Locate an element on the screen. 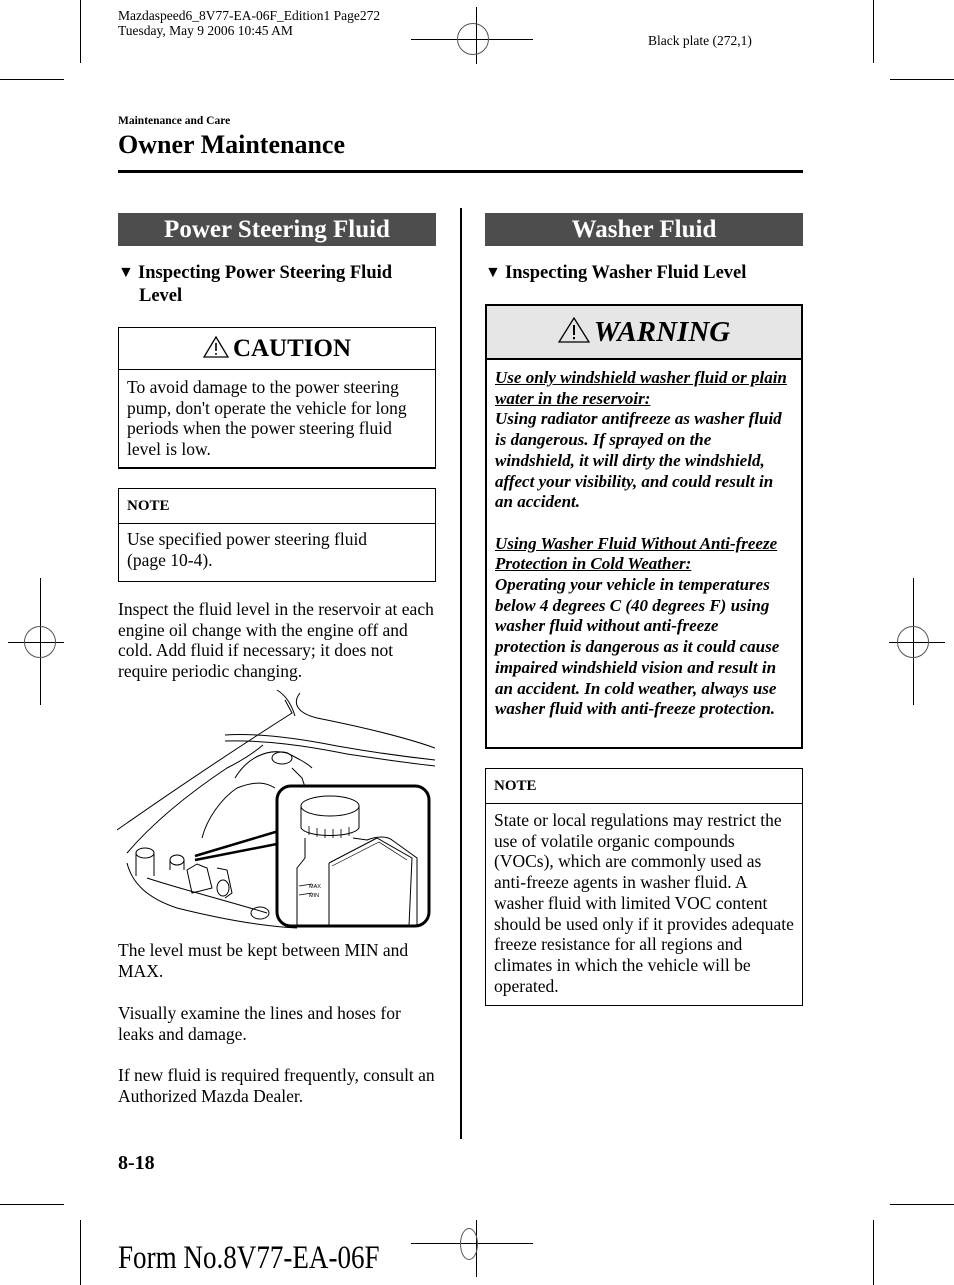 This screenshot has height=1285, width=954. title-rule is located at coordinates (460, 171).